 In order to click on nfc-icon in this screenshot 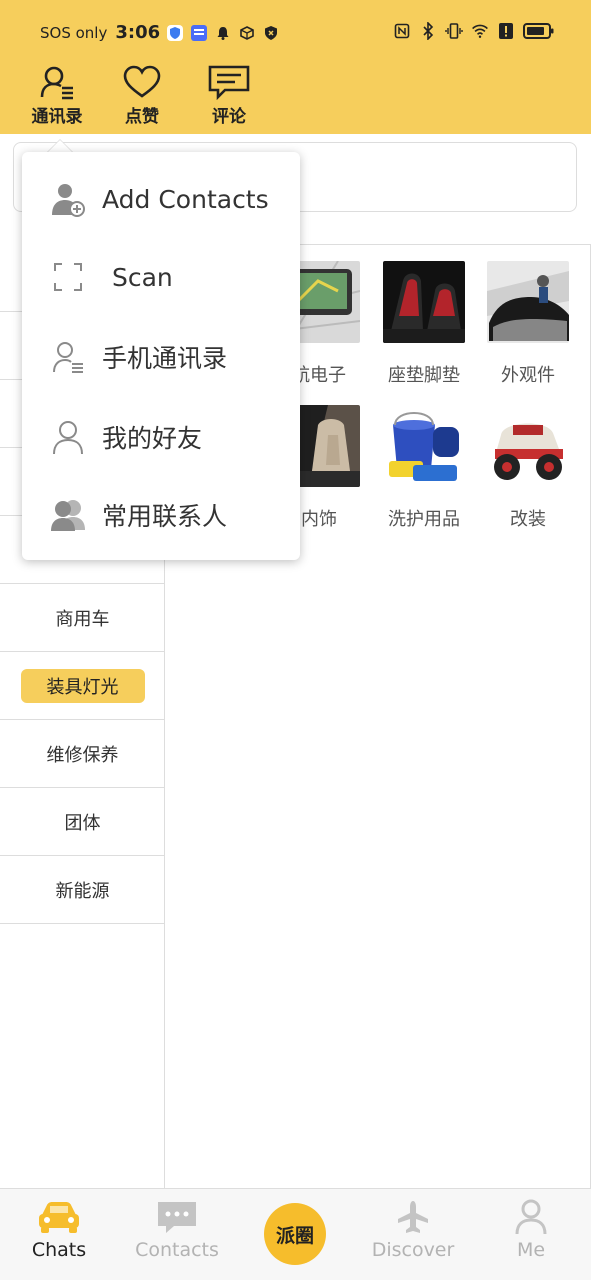, I will do `click(402, 31)`.